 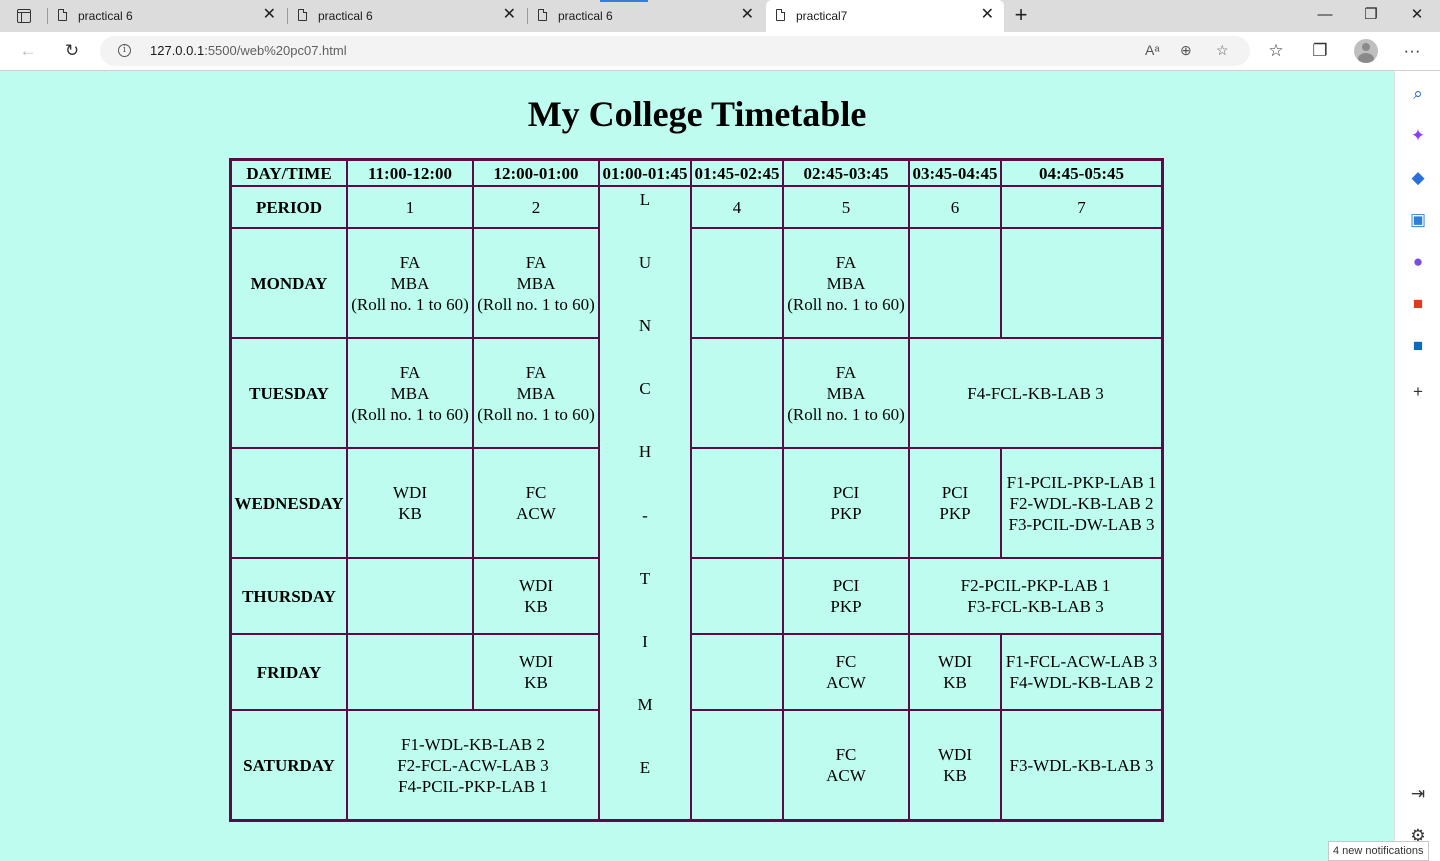 I want to click on tab-practical7: practical7 ✕, so click(x=885, y=16).